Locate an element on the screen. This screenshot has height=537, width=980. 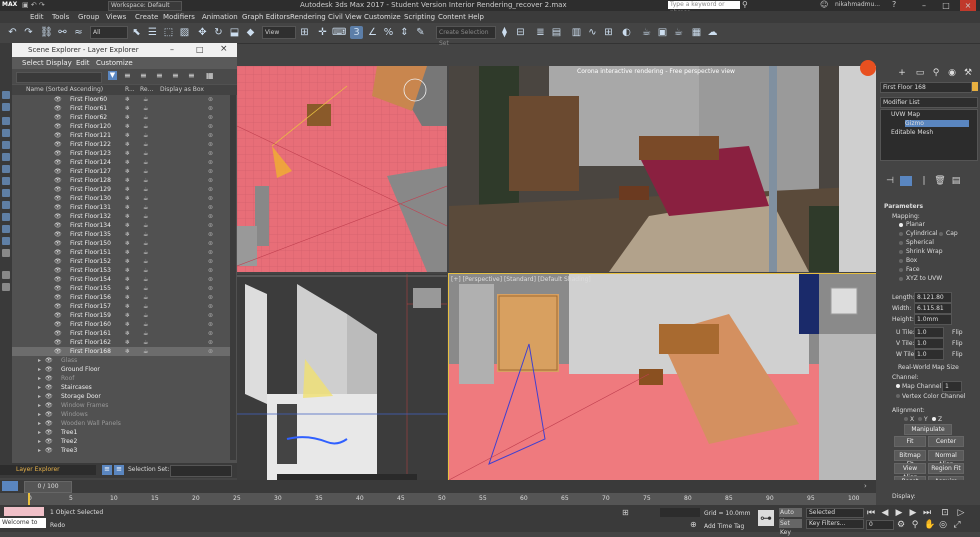
col-display-as-box: Display as Box is located at coordinates (182, 89).